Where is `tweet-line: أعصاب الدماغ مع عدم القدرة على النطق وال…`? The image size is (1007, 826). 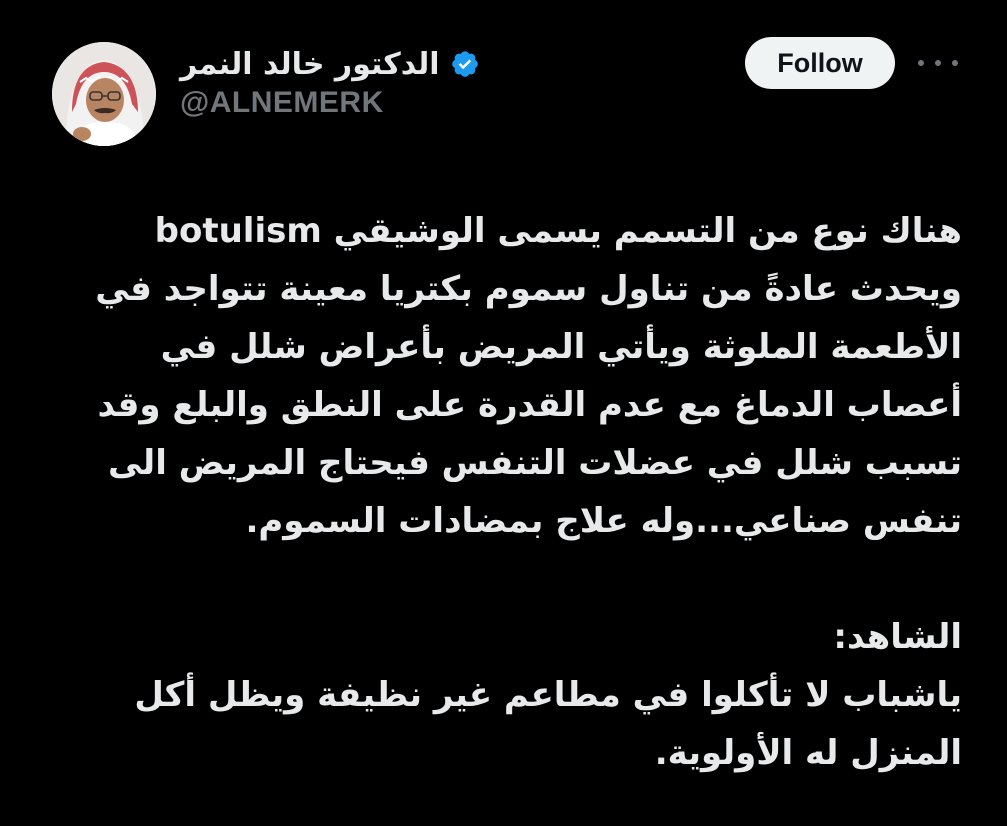
tweet-line: أعصاب الدماغ مع عدم القدرة على النطق وال… is located at coordinates (530, 405).